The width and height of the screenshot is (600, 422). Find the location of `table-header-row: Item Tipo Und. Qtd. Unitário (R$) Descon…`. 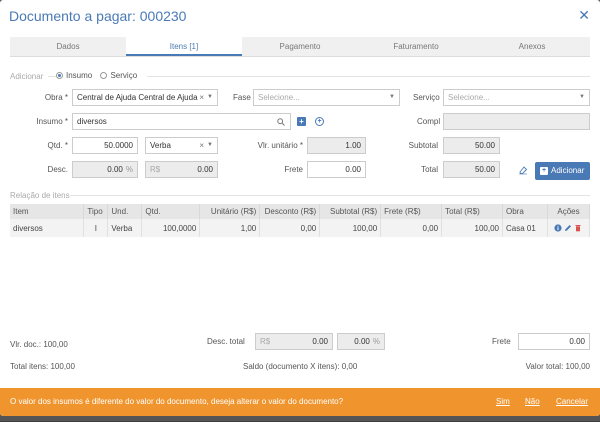

table-header-row: Item Tipo Und. Qtd. Unitário (R$) Descon… is located at coordinates (300, 211).